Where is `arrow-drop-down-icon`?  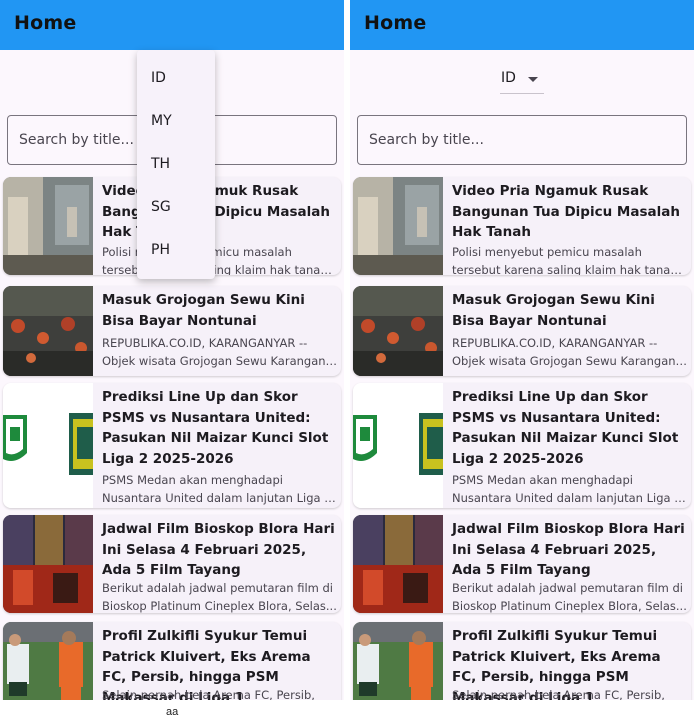 arrow-drop-down-icon is located at coordinates (533, 79).